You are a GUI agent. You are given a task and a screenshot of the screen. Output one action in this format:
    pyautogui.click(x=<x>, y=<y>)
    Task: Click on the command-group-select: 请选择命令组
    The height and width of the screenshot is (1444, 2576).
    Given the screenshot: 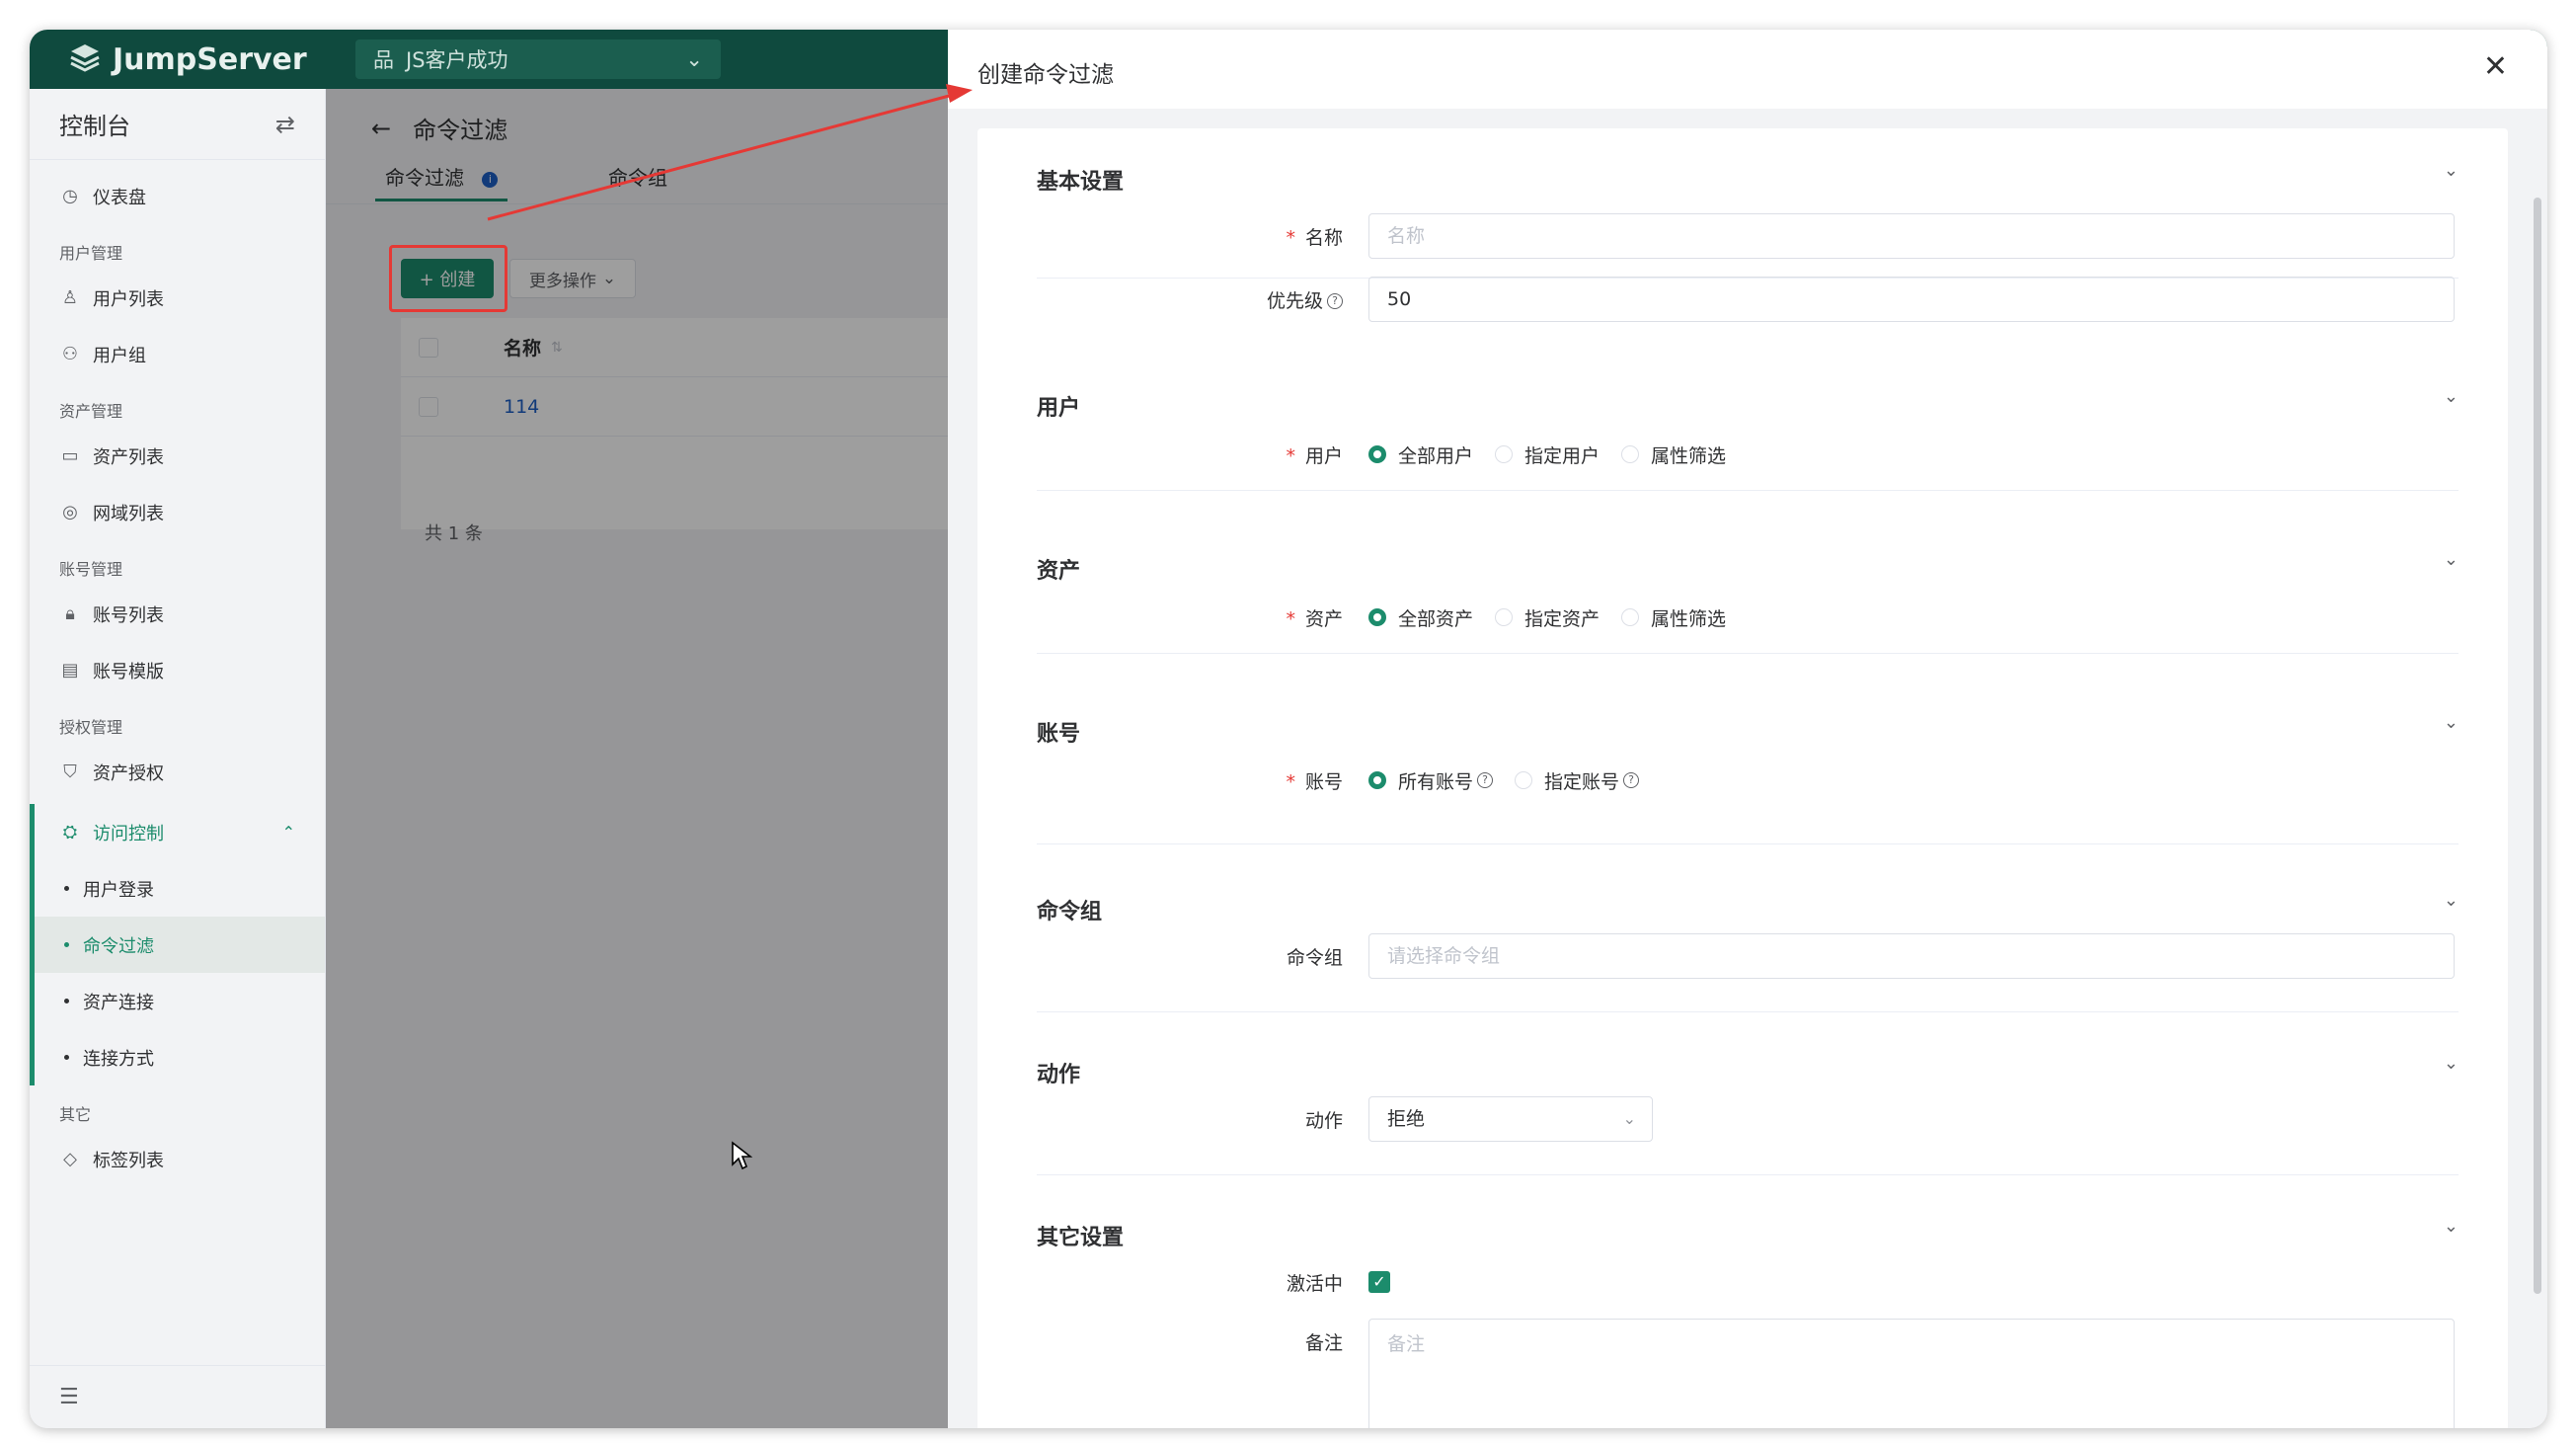 What is the action you would take?
    pyautogui.click(x=1911, y=956)
    